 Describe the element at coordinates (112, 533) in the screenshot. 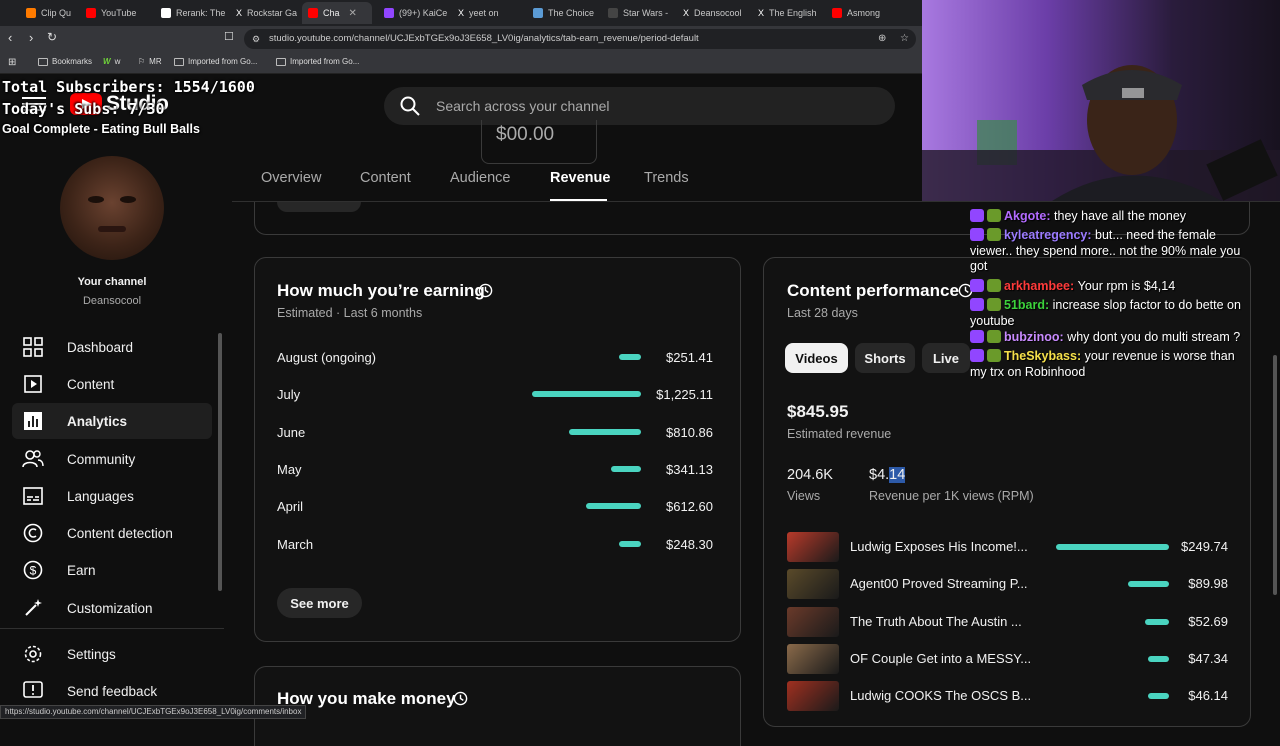

I see `sidebar-item-content-detection: Content detection` at that location.